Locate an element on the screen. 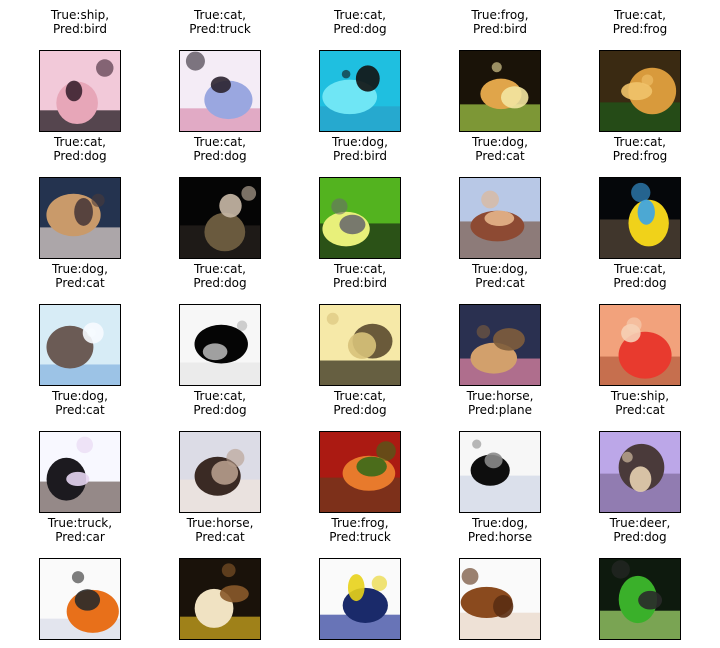  image-caption: True:dog, Pred:horse is located at coordinates (500, 530).